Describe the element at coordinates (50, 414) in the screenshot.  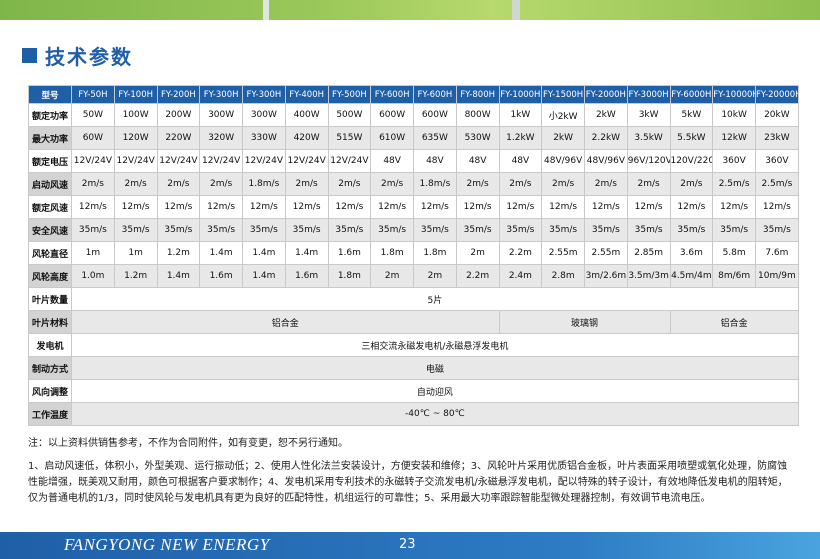
I see `row-label: 工作温度` at that location.